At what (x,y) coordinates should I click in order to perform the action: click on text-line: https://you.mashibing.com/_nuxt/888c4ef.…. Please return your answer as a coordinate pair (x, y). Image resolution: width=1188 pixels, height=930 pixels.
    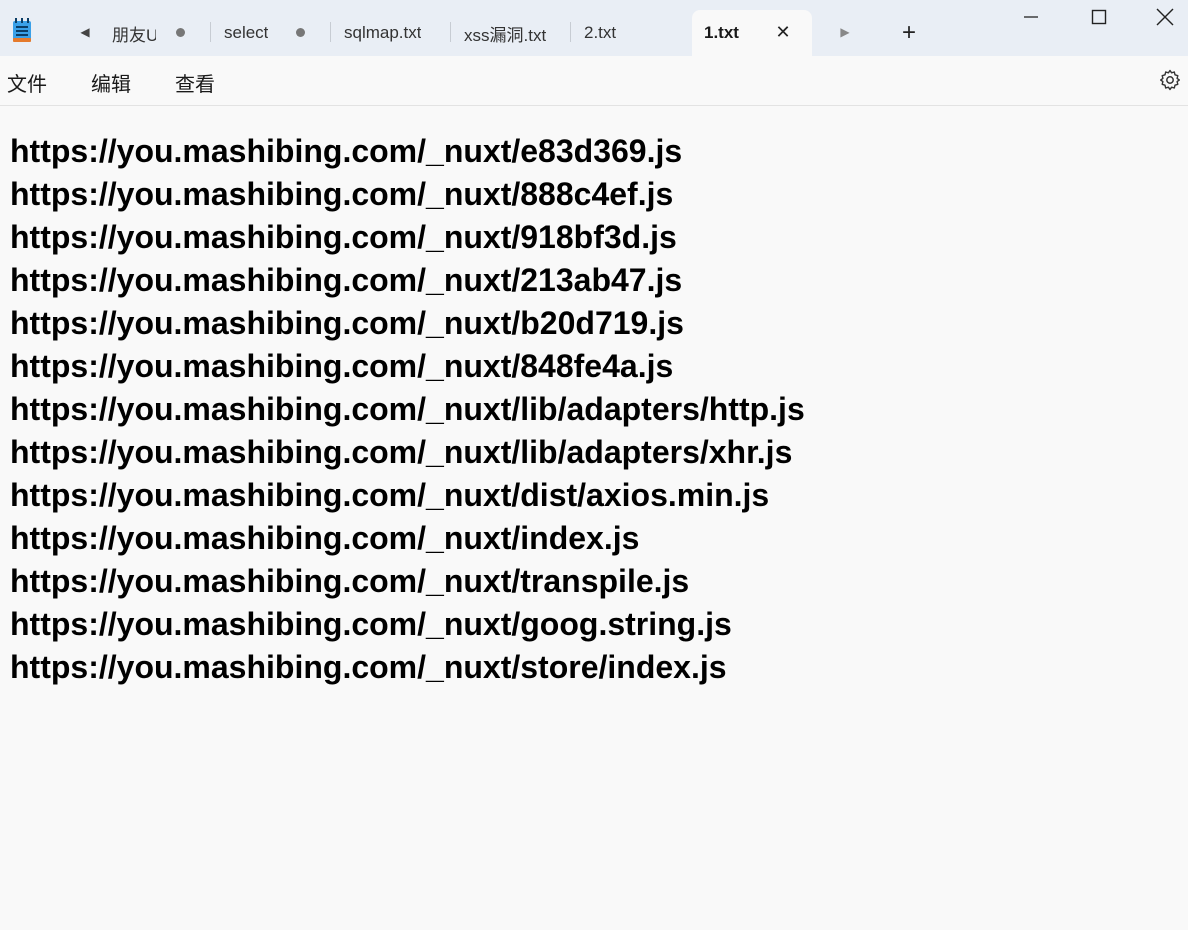
    Looking at the image, I should click on (342, 194).